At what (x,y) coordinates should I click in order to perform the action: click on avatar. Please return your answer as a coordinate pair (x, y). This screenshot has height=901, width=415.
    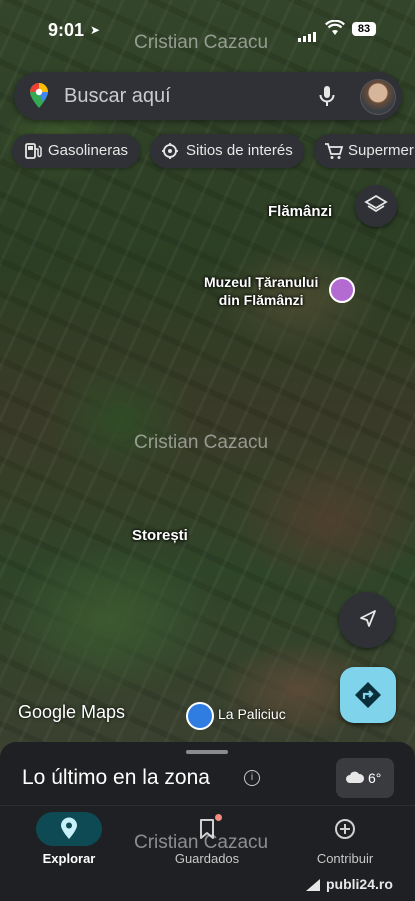
    Looking at the image, I should click on (378, 97).